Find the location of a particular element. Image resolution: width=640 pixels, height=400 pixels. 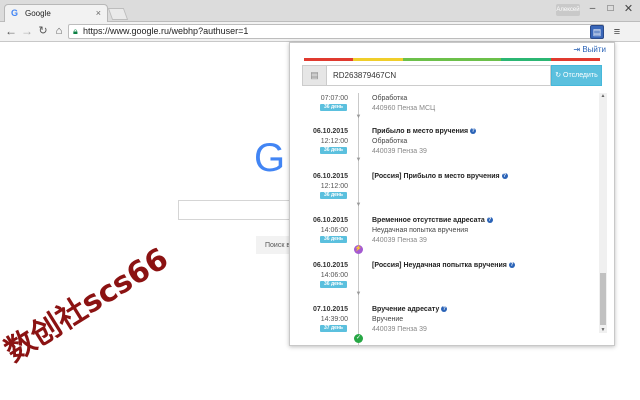

google-search-input is located at coordinates (238, 210).